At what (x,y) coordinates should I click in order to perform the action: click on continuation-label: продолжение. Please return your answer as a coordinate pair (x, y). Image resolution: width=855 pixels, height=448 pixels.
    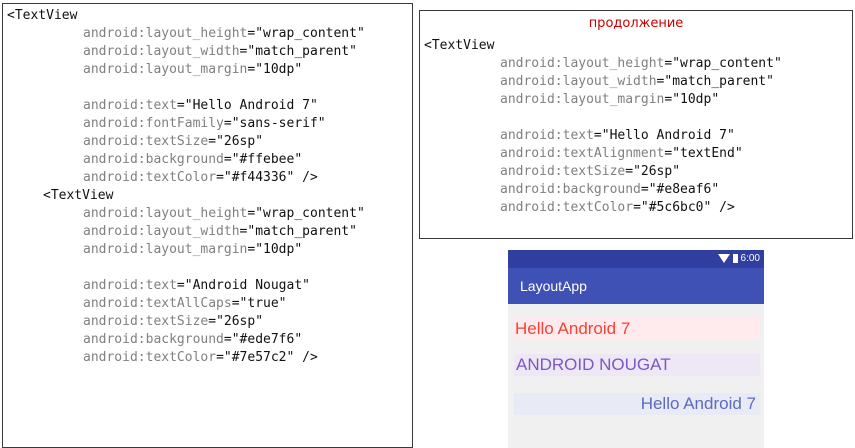
    Looking at the image, I should click on (636, 23).